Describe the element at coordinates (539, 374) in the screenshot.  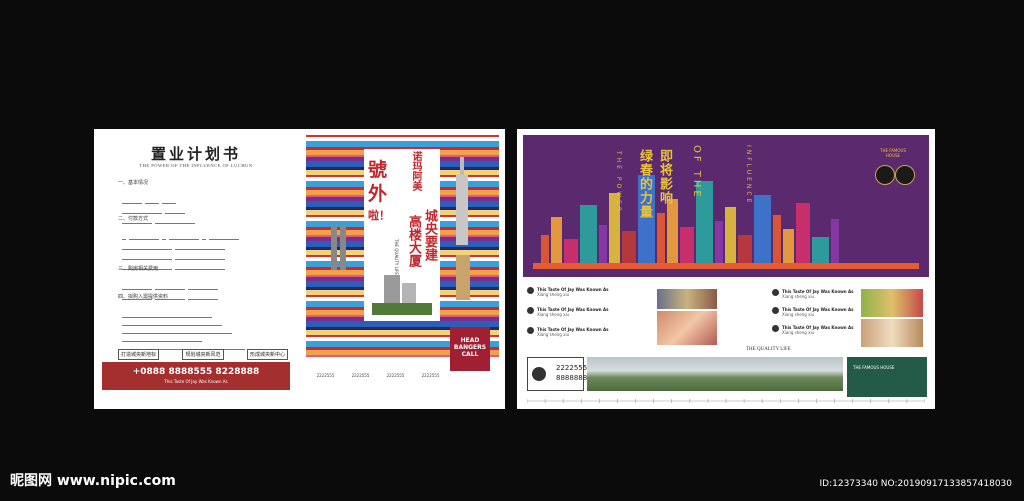
I see `phone-icon` at that location.